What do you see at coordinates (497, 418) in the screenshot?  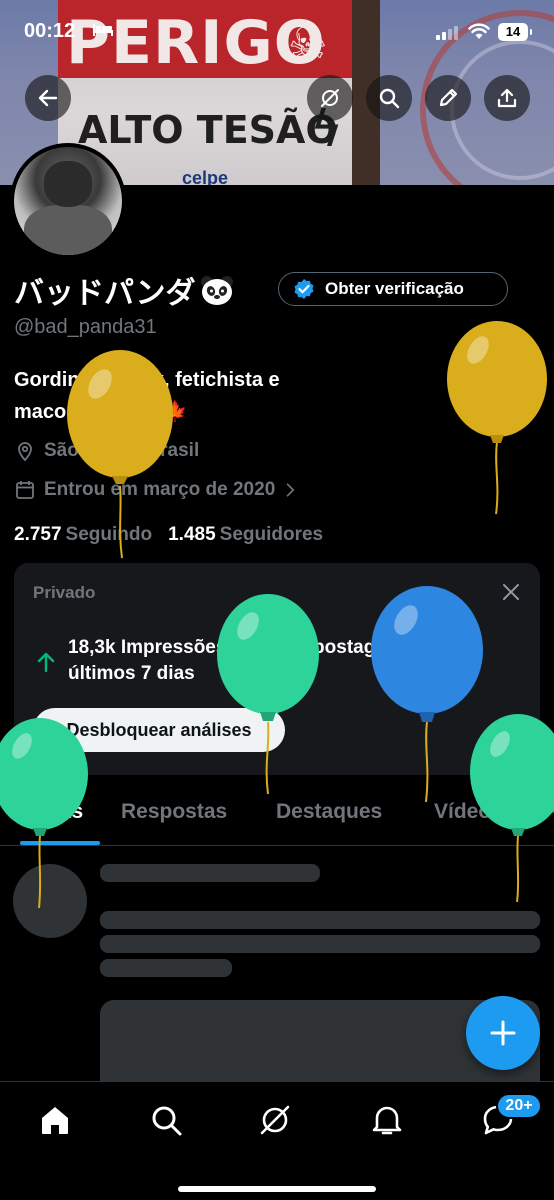 I see `balloon-yellow-right` at bounding box center [497, 418].